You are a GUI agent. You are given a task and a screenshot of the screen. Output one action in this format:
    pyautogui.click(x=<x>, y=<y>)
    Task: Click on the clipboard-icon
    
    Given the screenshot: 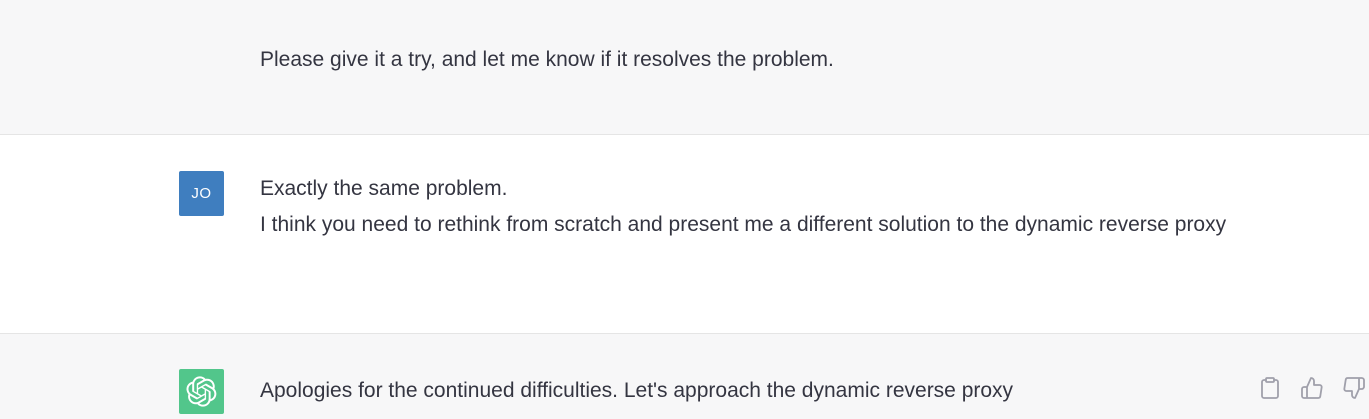 What is the action you would take?
    pyautogui.click(x=1270, y=388)
    